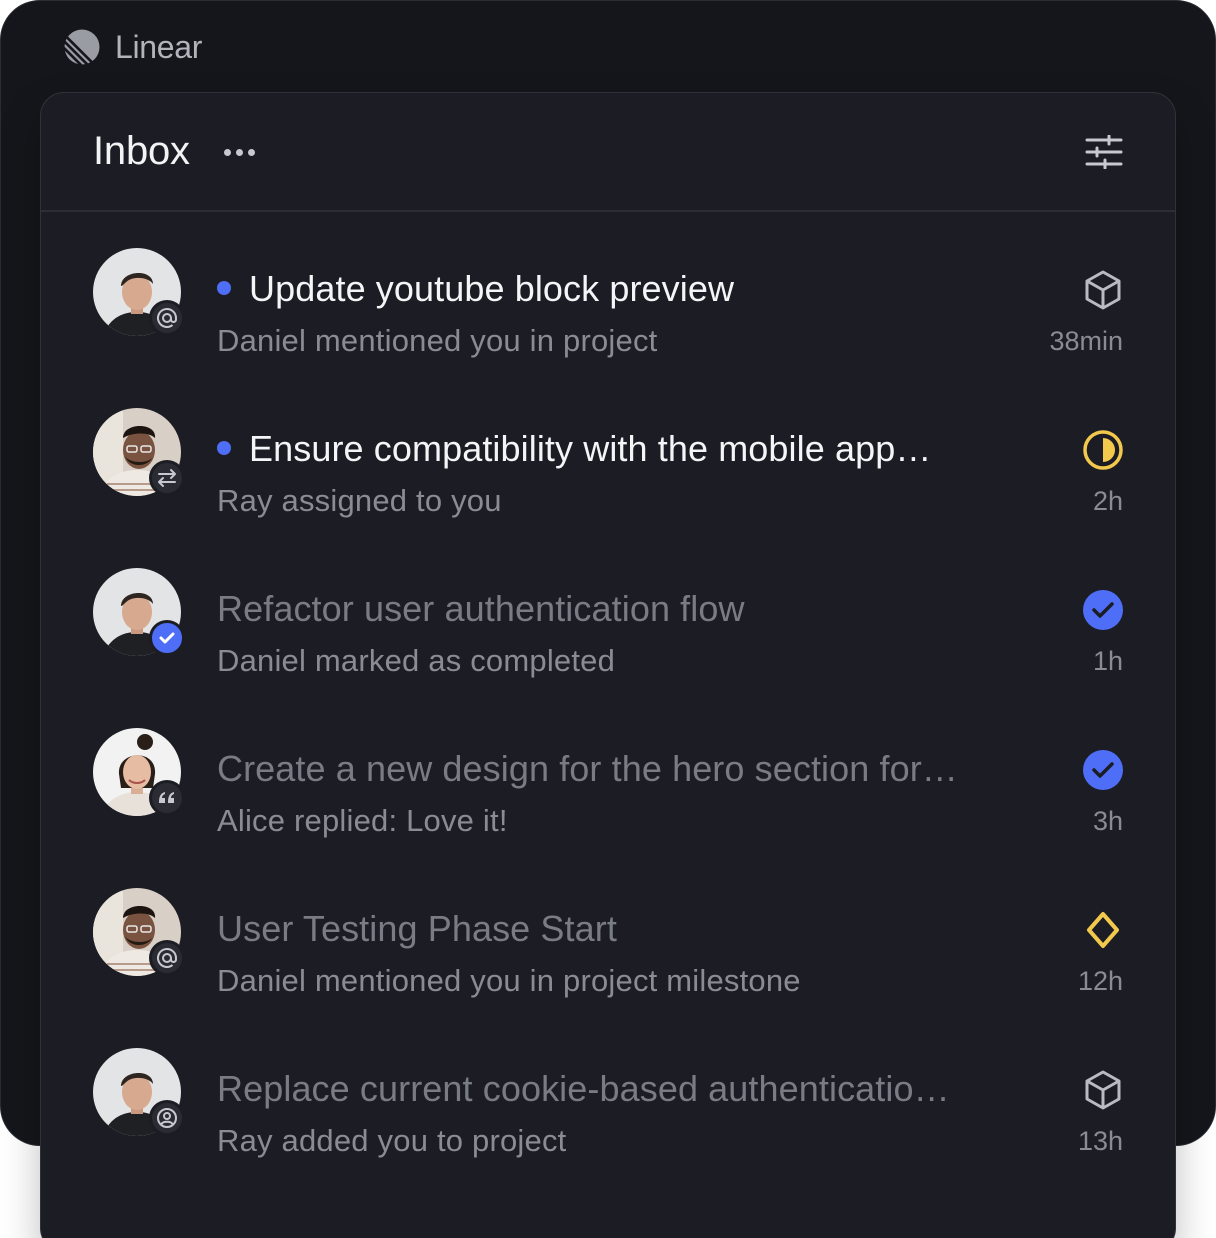  I want to click on quote-icon, so click(166, 797).